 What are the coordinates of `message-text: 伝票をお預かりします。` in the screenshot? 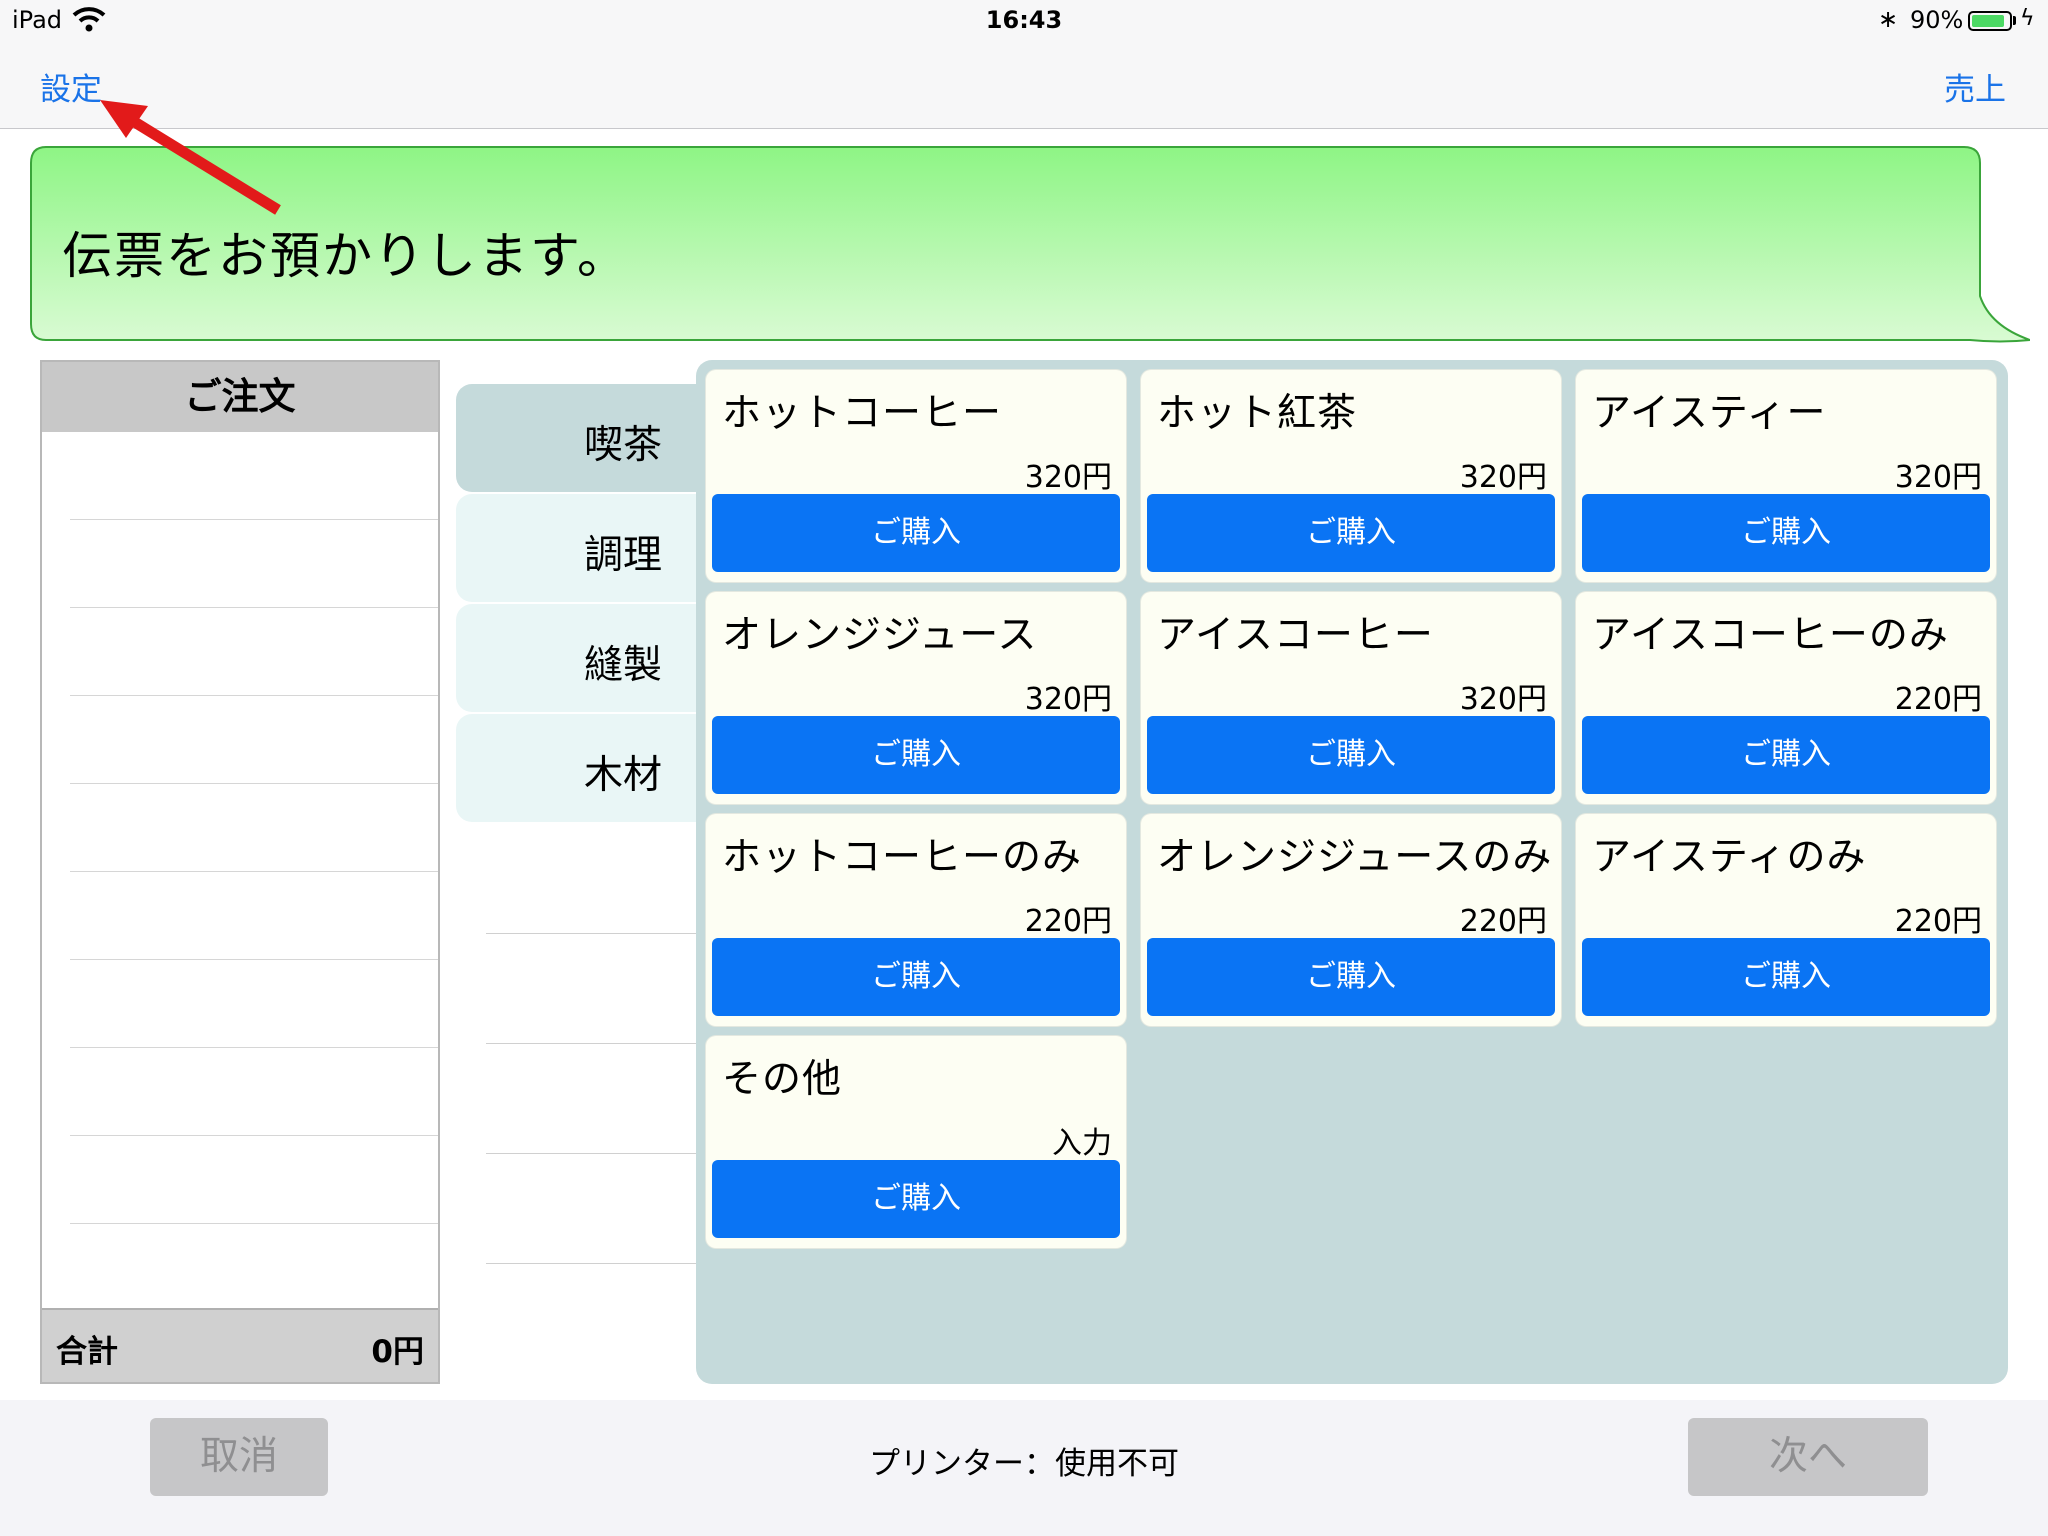 It's located at (345, 256).